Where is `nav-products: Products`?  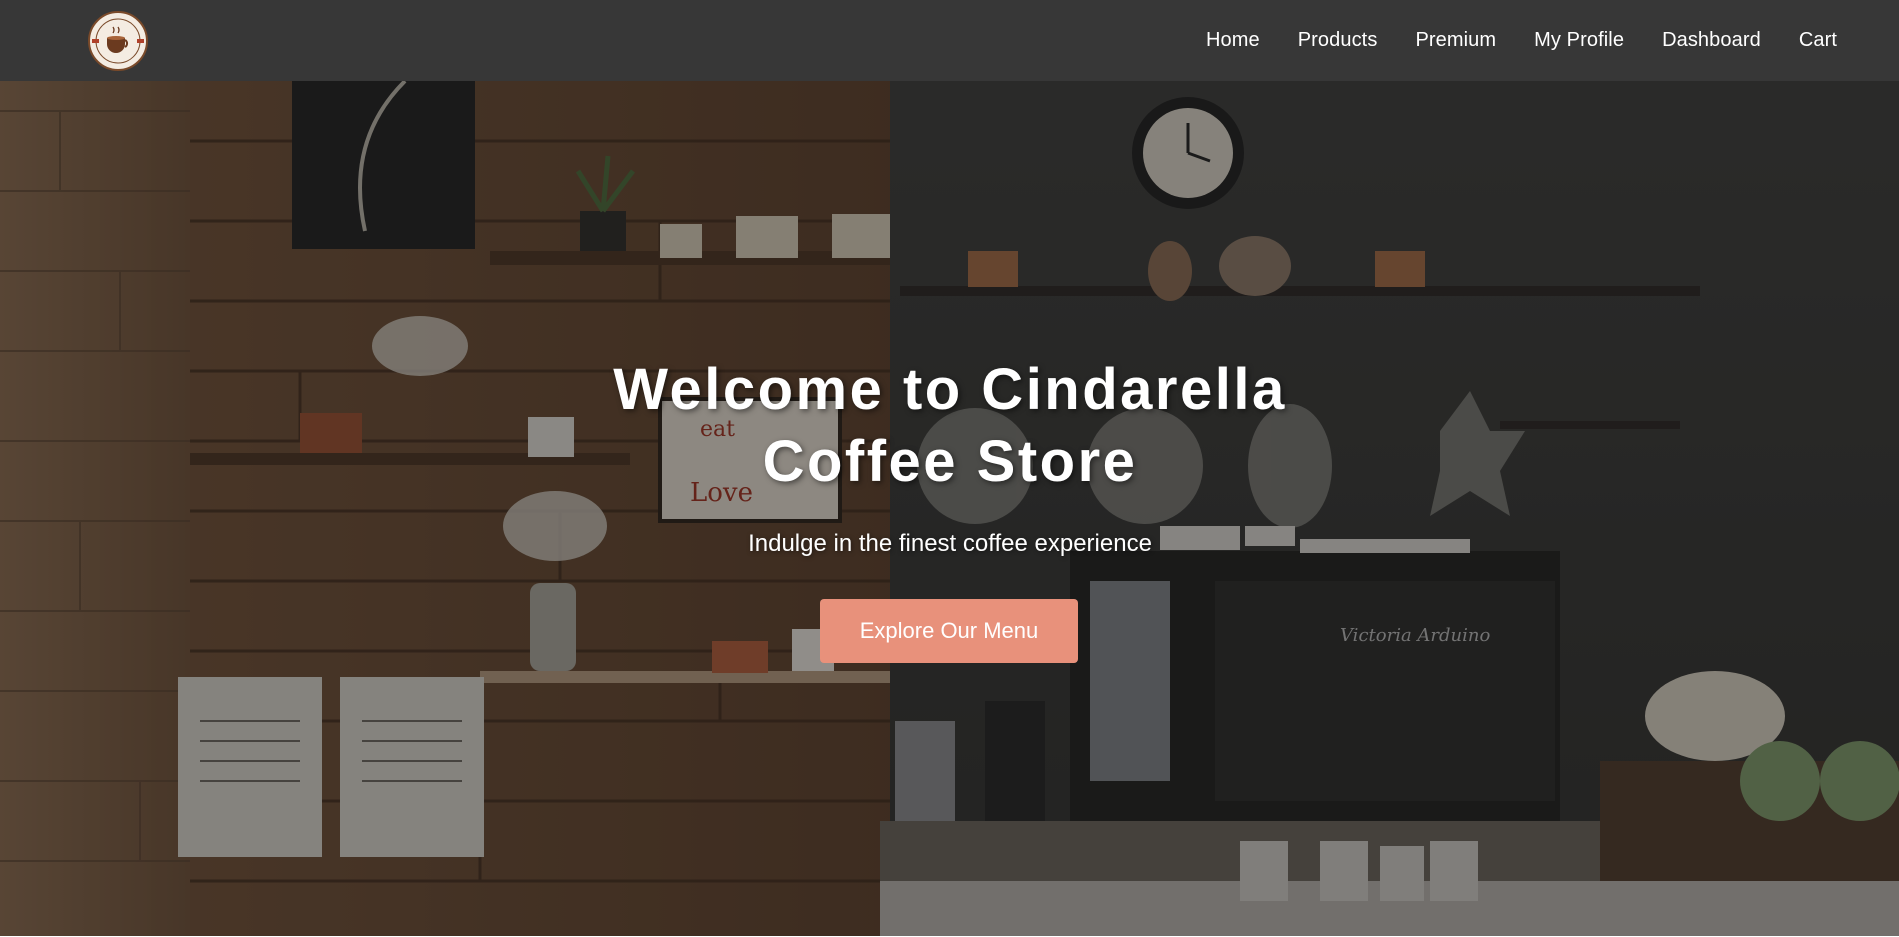 nav-products: Products is located at coordinates (1338, 40).